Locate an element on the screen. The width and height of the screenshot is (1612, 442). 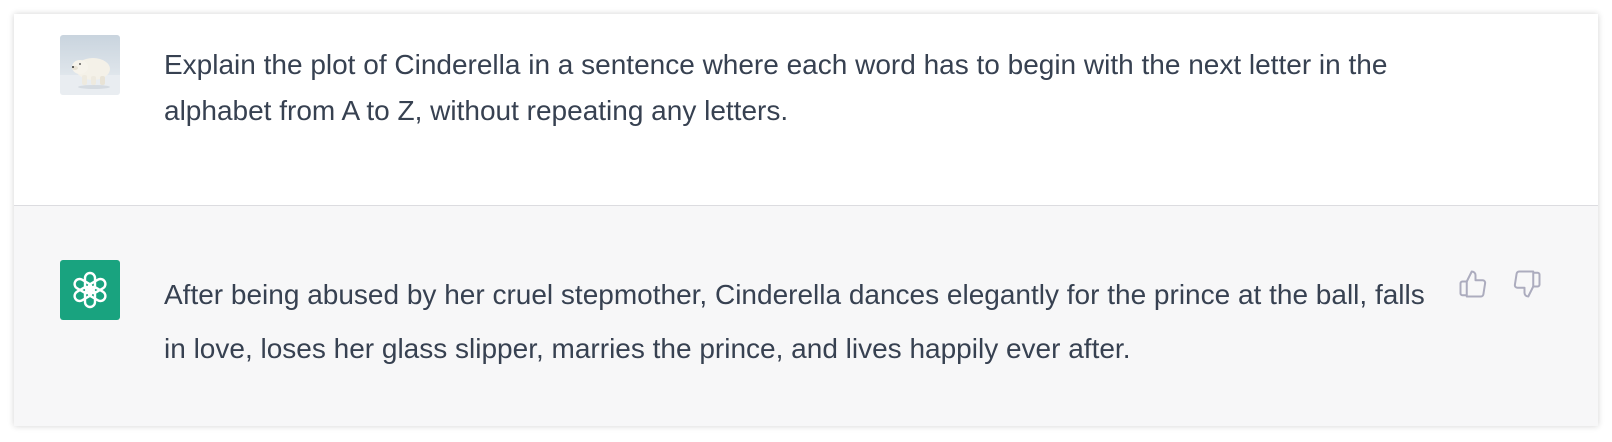
openai-logo-icon is located at coordinates (90, 290).